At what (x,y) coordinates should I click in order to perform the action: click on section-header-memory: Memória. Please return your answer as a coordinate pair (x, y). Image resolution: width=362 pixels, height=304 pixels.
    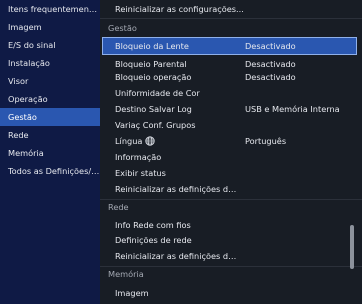
    Looking at the image, I should click on (126, 274).